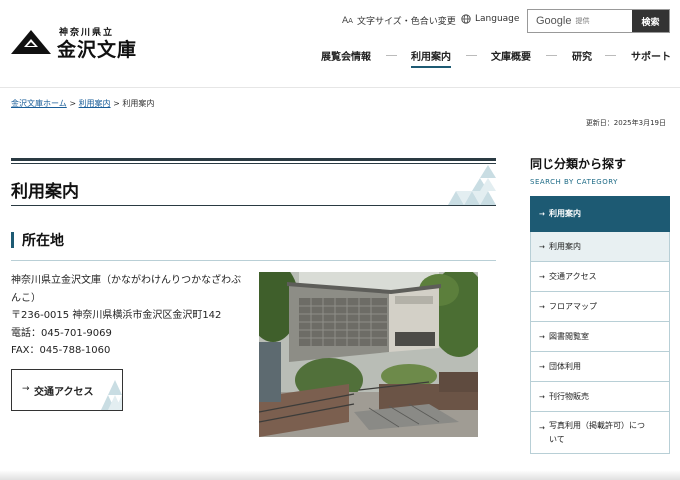 The width and height of the screenshot is (680, 480). What do you see at coordinates (600, 337) in the screenshot?
I see `side-nav-item-reading-room: → 図書閲覧室` at bounding box center [600, 337].